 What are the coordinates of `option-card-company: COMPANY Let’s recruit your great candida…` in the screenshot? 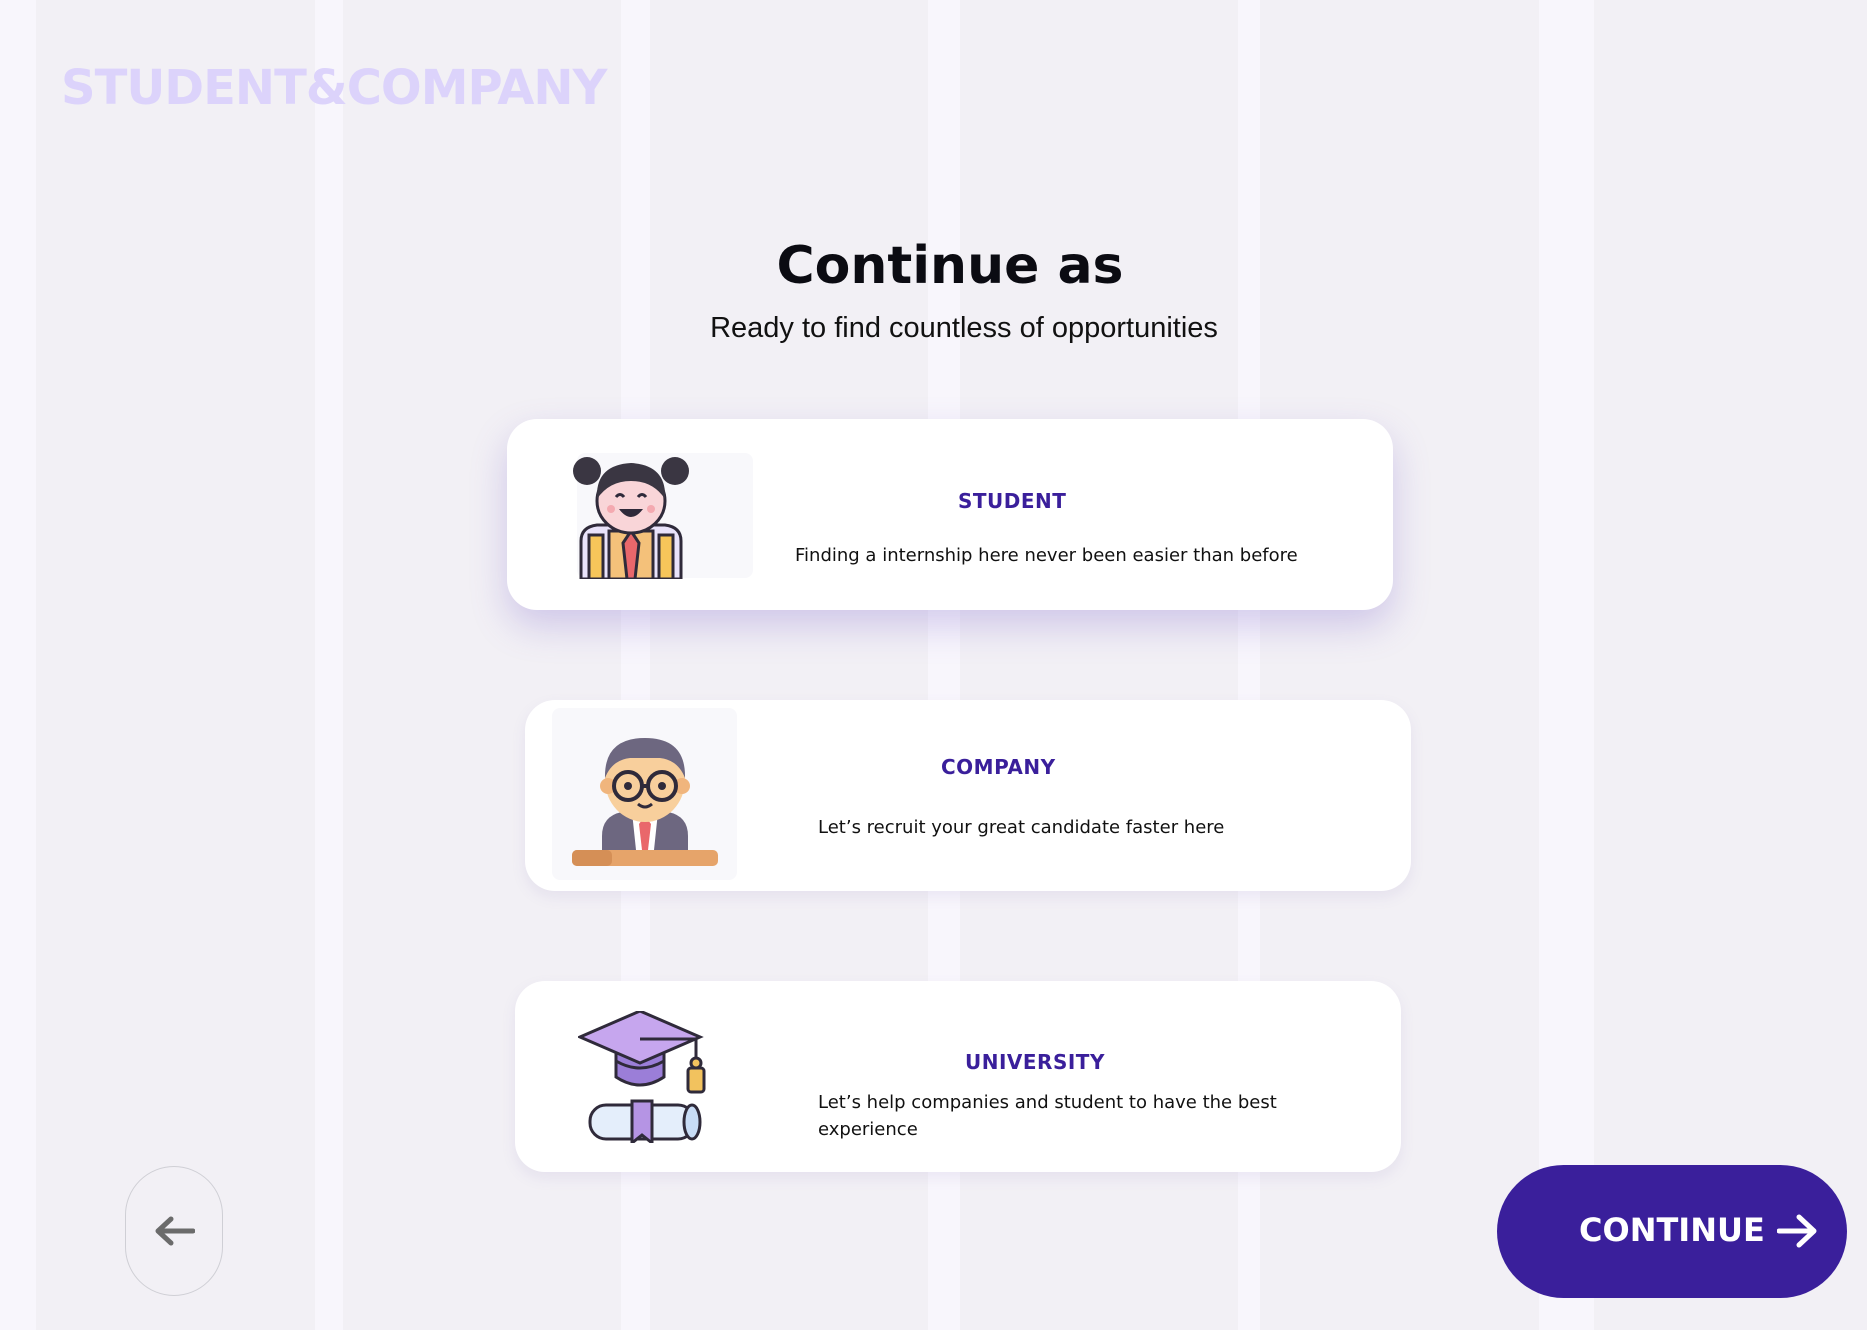 It's located at (968, 795).